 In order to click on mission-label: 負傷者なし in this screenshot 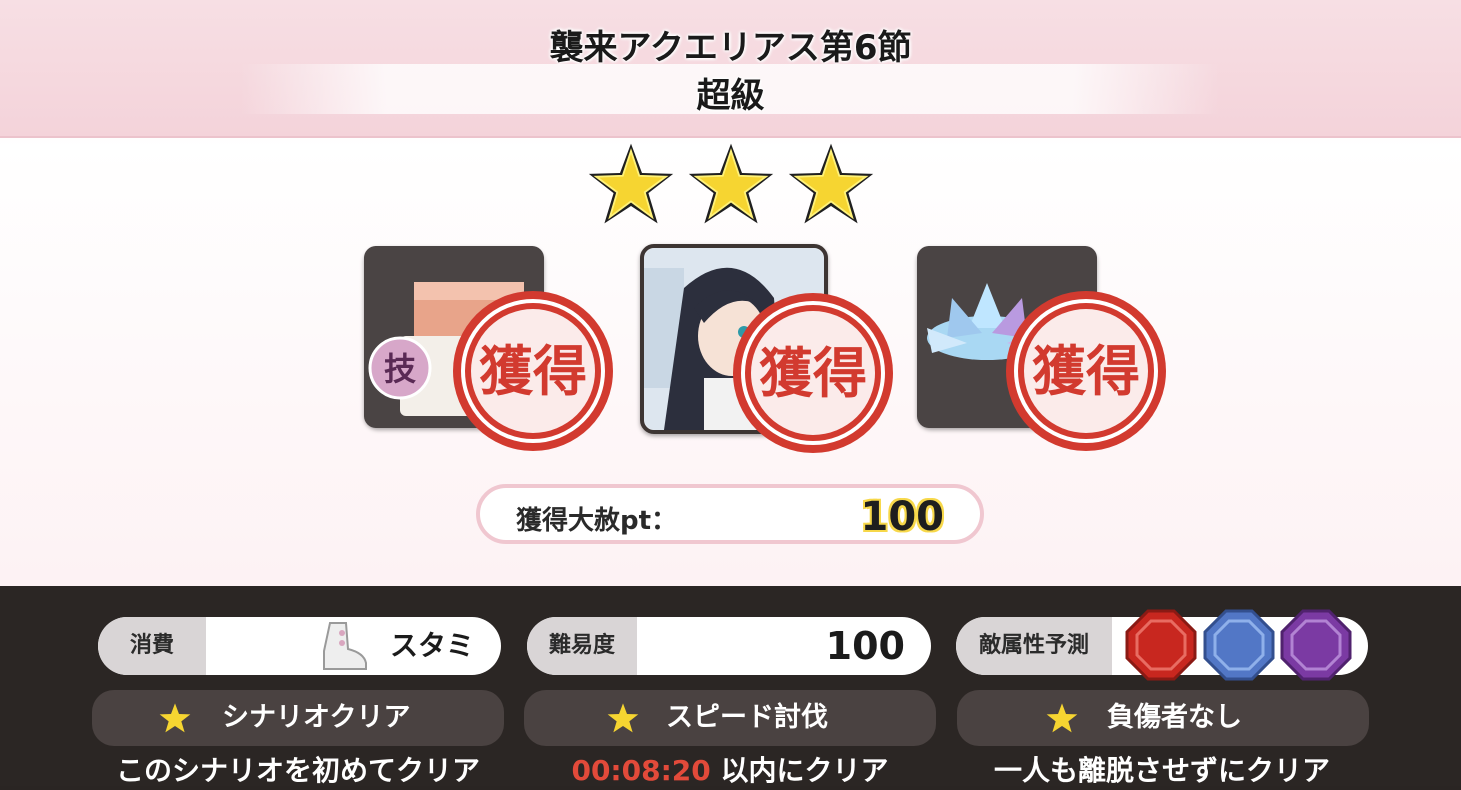, I will do `click(1174, 717)`.